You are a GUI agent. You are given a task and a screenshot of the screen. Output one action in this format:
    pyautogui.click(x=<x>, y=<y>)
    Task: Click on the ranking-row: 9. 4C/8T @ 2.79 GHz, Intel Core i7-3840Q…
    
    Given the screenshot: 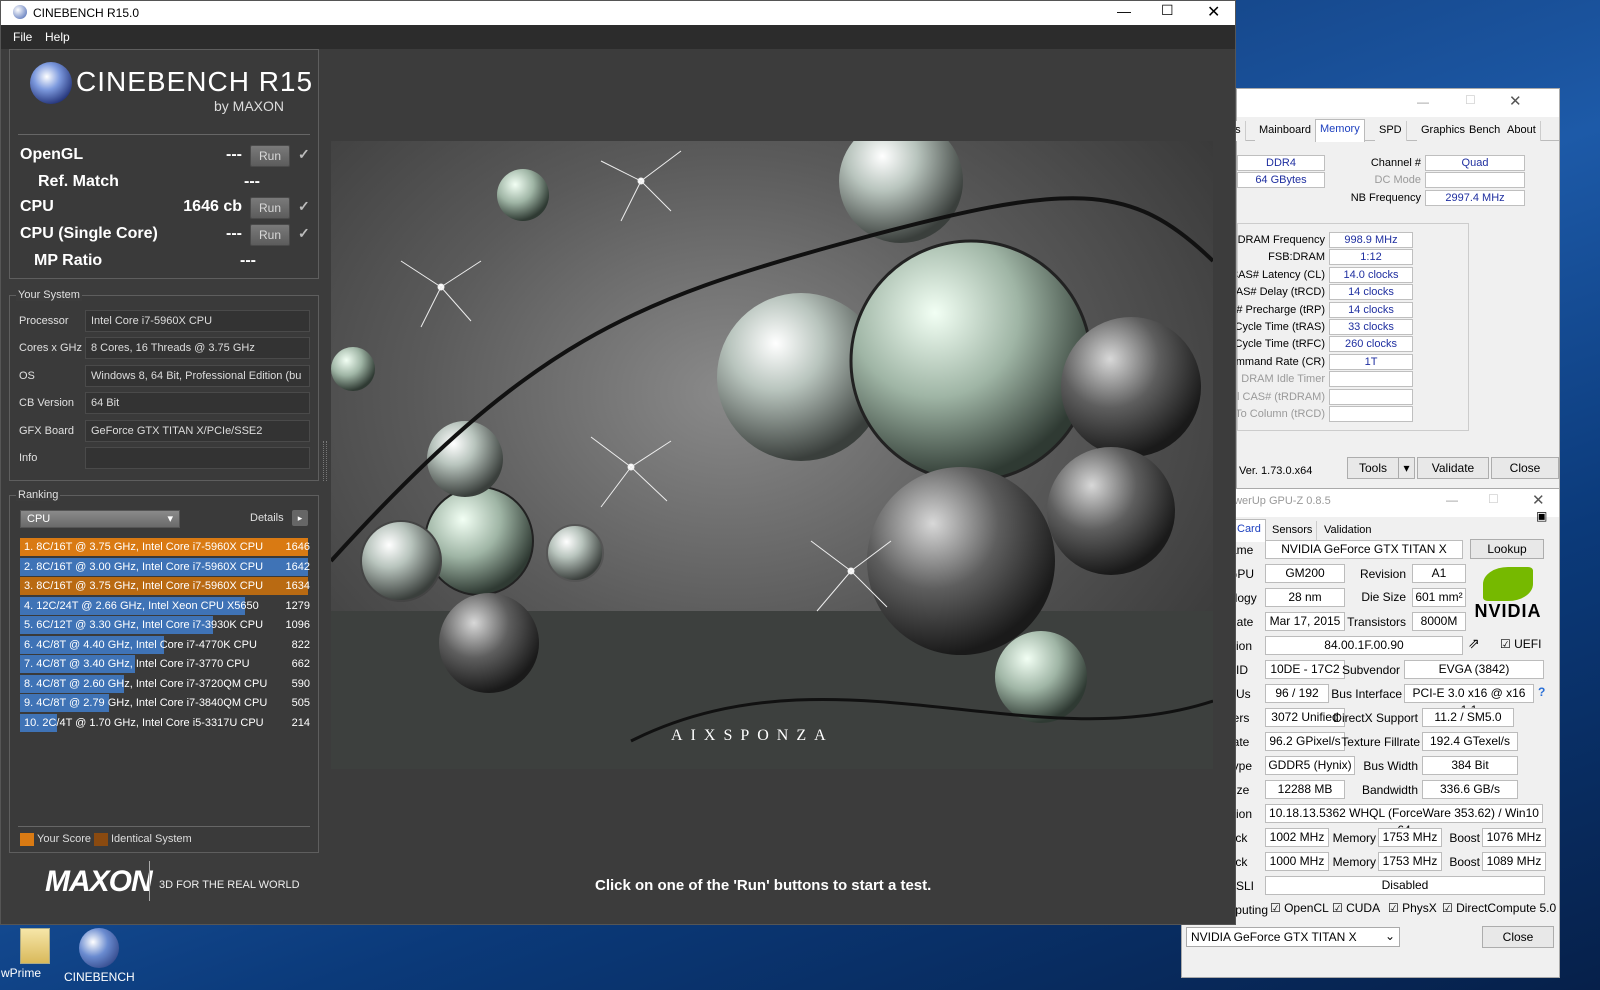 What is the action you would take?
    pyautogui.click(x=167, y=703)
    